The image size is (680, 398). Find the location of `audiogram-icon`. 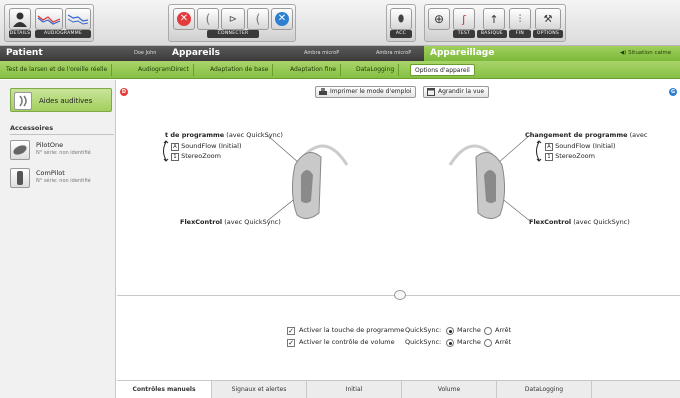

audiogram-icon is located at coordinates (78, 19).